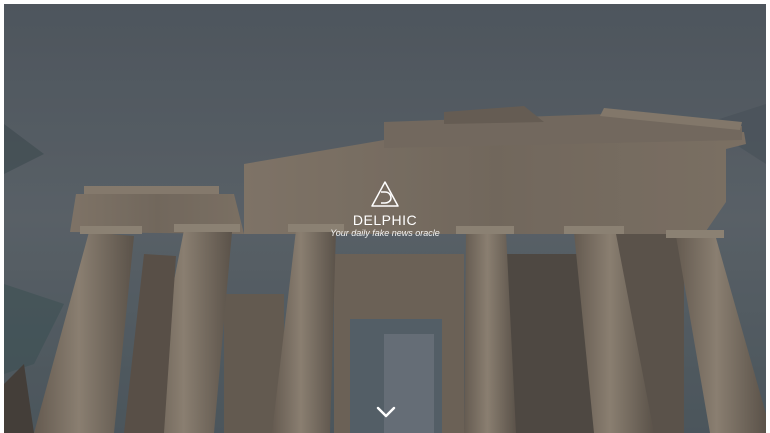  I want to click on chevron-down-icon, so click(386, 412).